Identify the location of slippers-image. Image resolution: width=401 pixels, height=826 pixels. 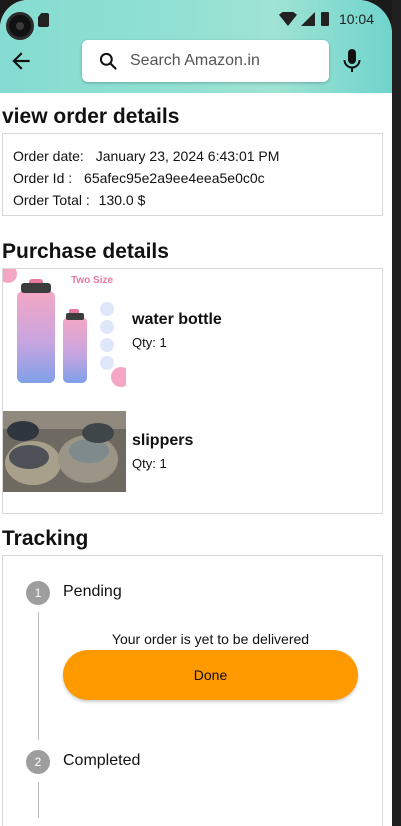
(64, 451).